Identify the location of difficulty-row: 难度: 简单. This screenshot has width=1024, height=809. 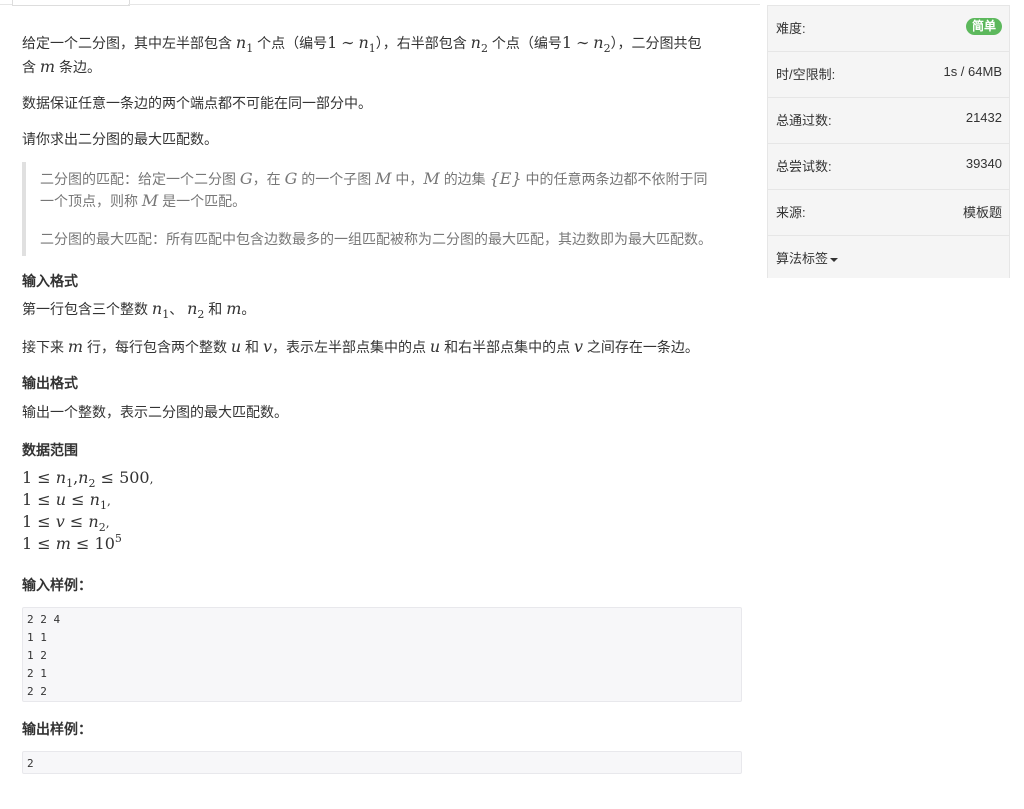
(888, 28).